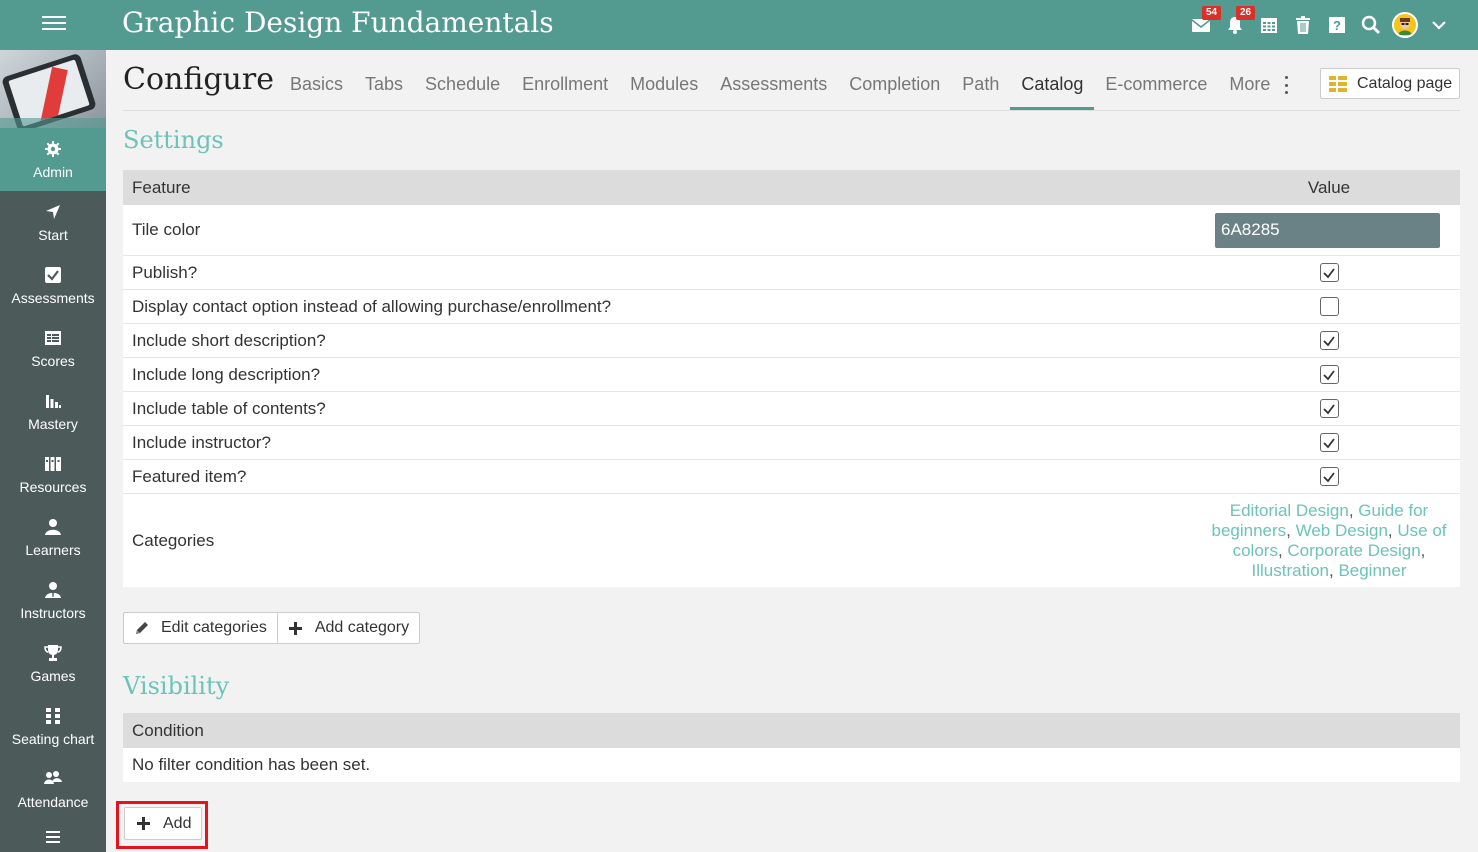 This screenshot has width=1478, height=852. What do you see at coordinates (1329, 306) in the screenshot?
I see `contact-option-checkbox` at bounding box center [1329, 306].